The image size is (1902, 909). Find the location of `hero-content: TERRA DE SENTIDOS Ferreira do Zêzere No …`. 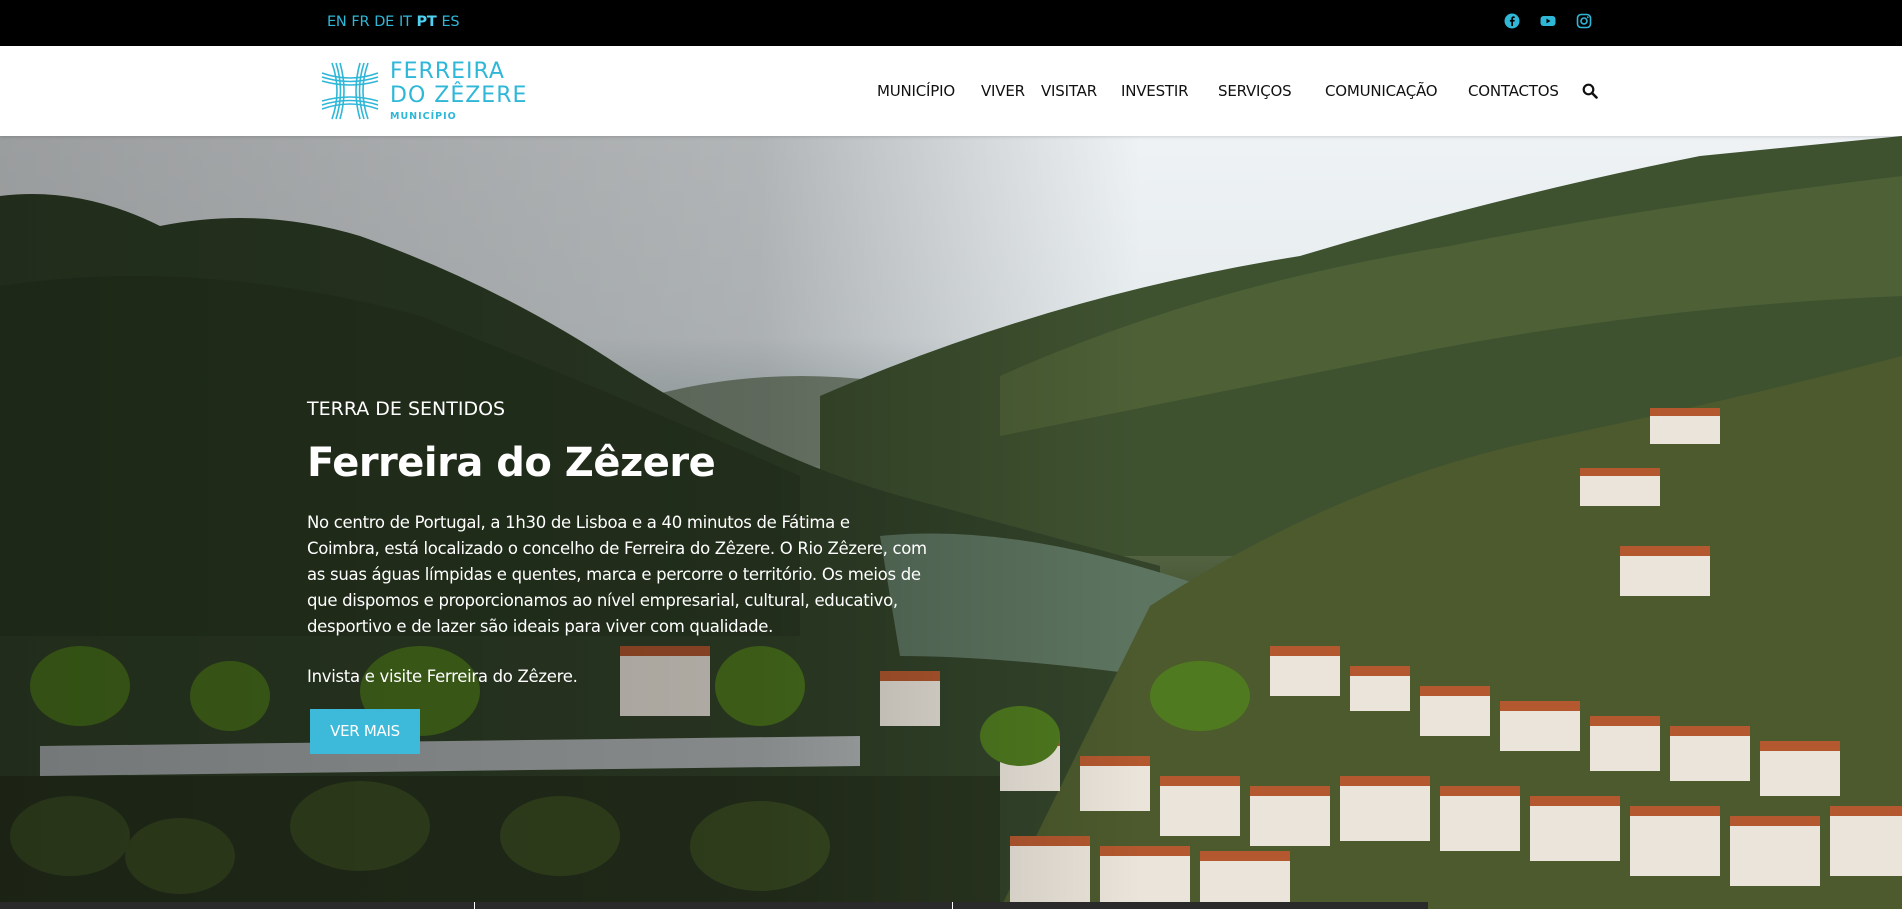

hero-content: TERRA DE SENTIDOS Ferreira do Zêzere No … is located at coordinates (617, 544).